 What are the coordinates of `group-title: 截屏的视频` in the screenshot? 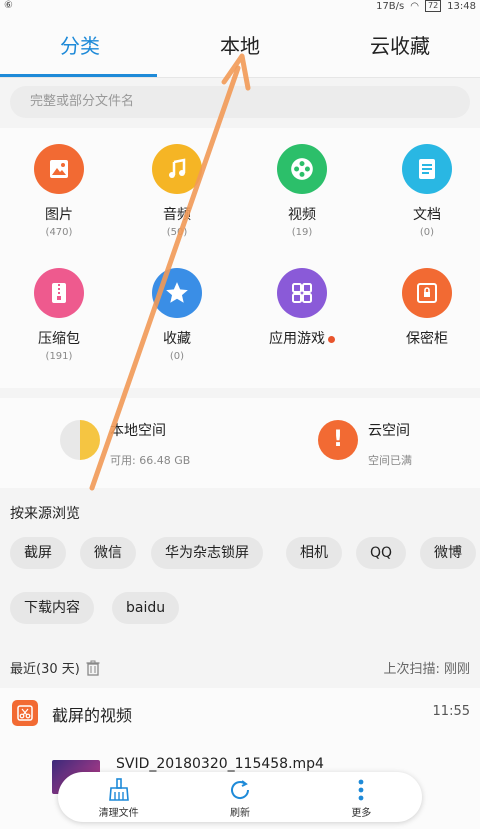 It's located at (92, 714).